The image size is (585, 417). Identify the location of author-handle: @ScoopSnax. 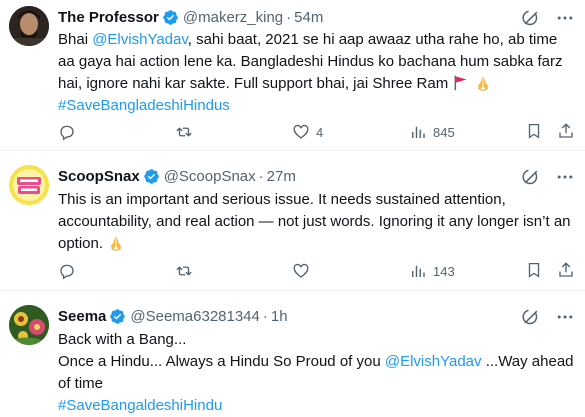
(210, 176).